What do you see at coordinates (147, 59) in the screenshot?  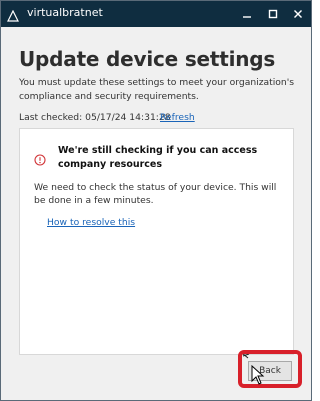 I see `page-title: Update device settings` at bounding box center [147, 59].